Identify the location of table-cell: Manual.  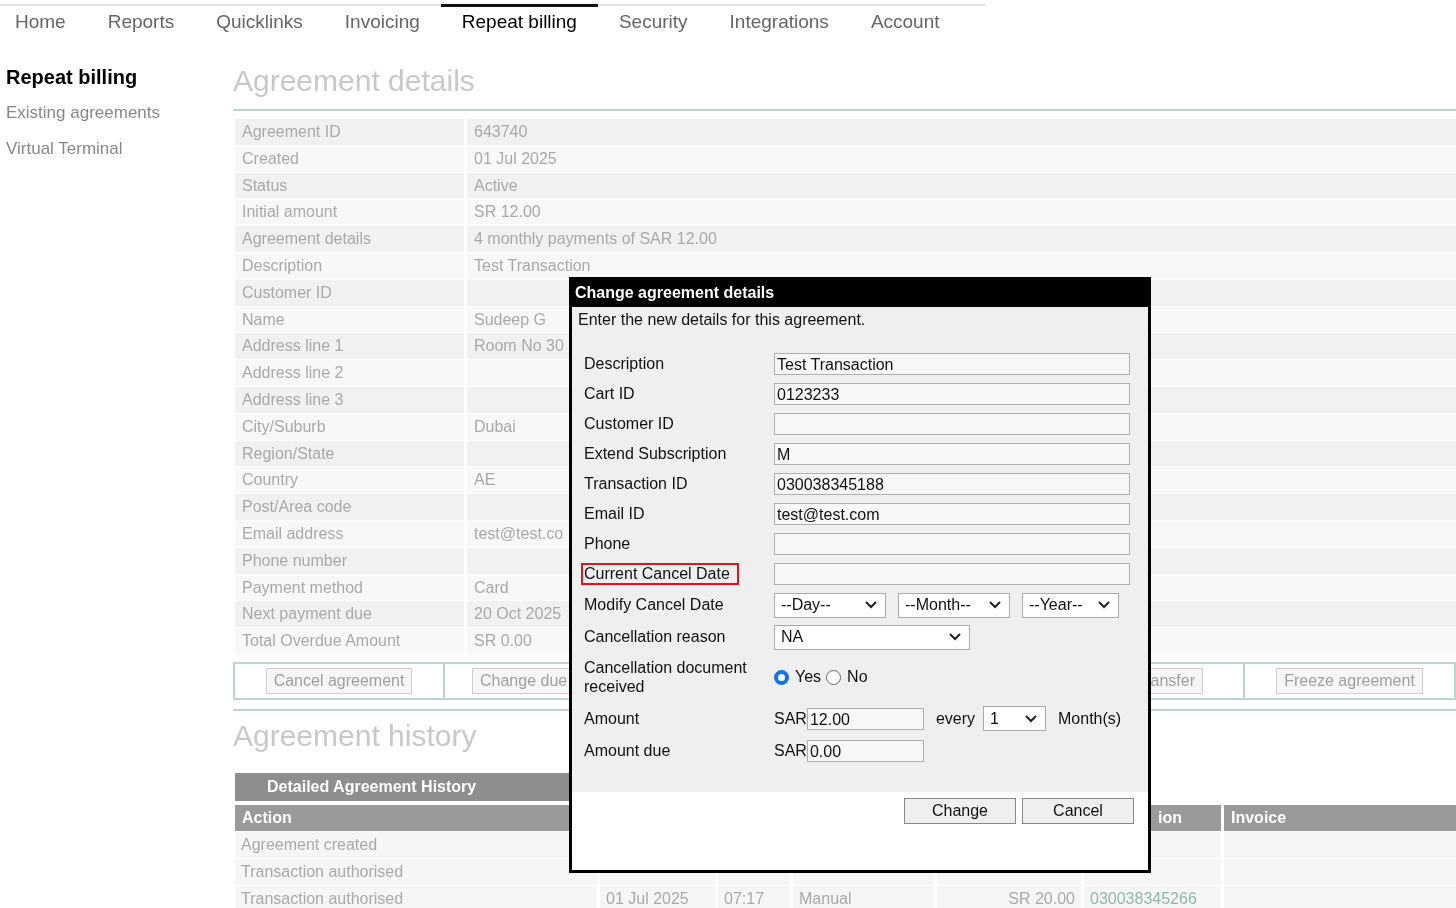
(863, 896).